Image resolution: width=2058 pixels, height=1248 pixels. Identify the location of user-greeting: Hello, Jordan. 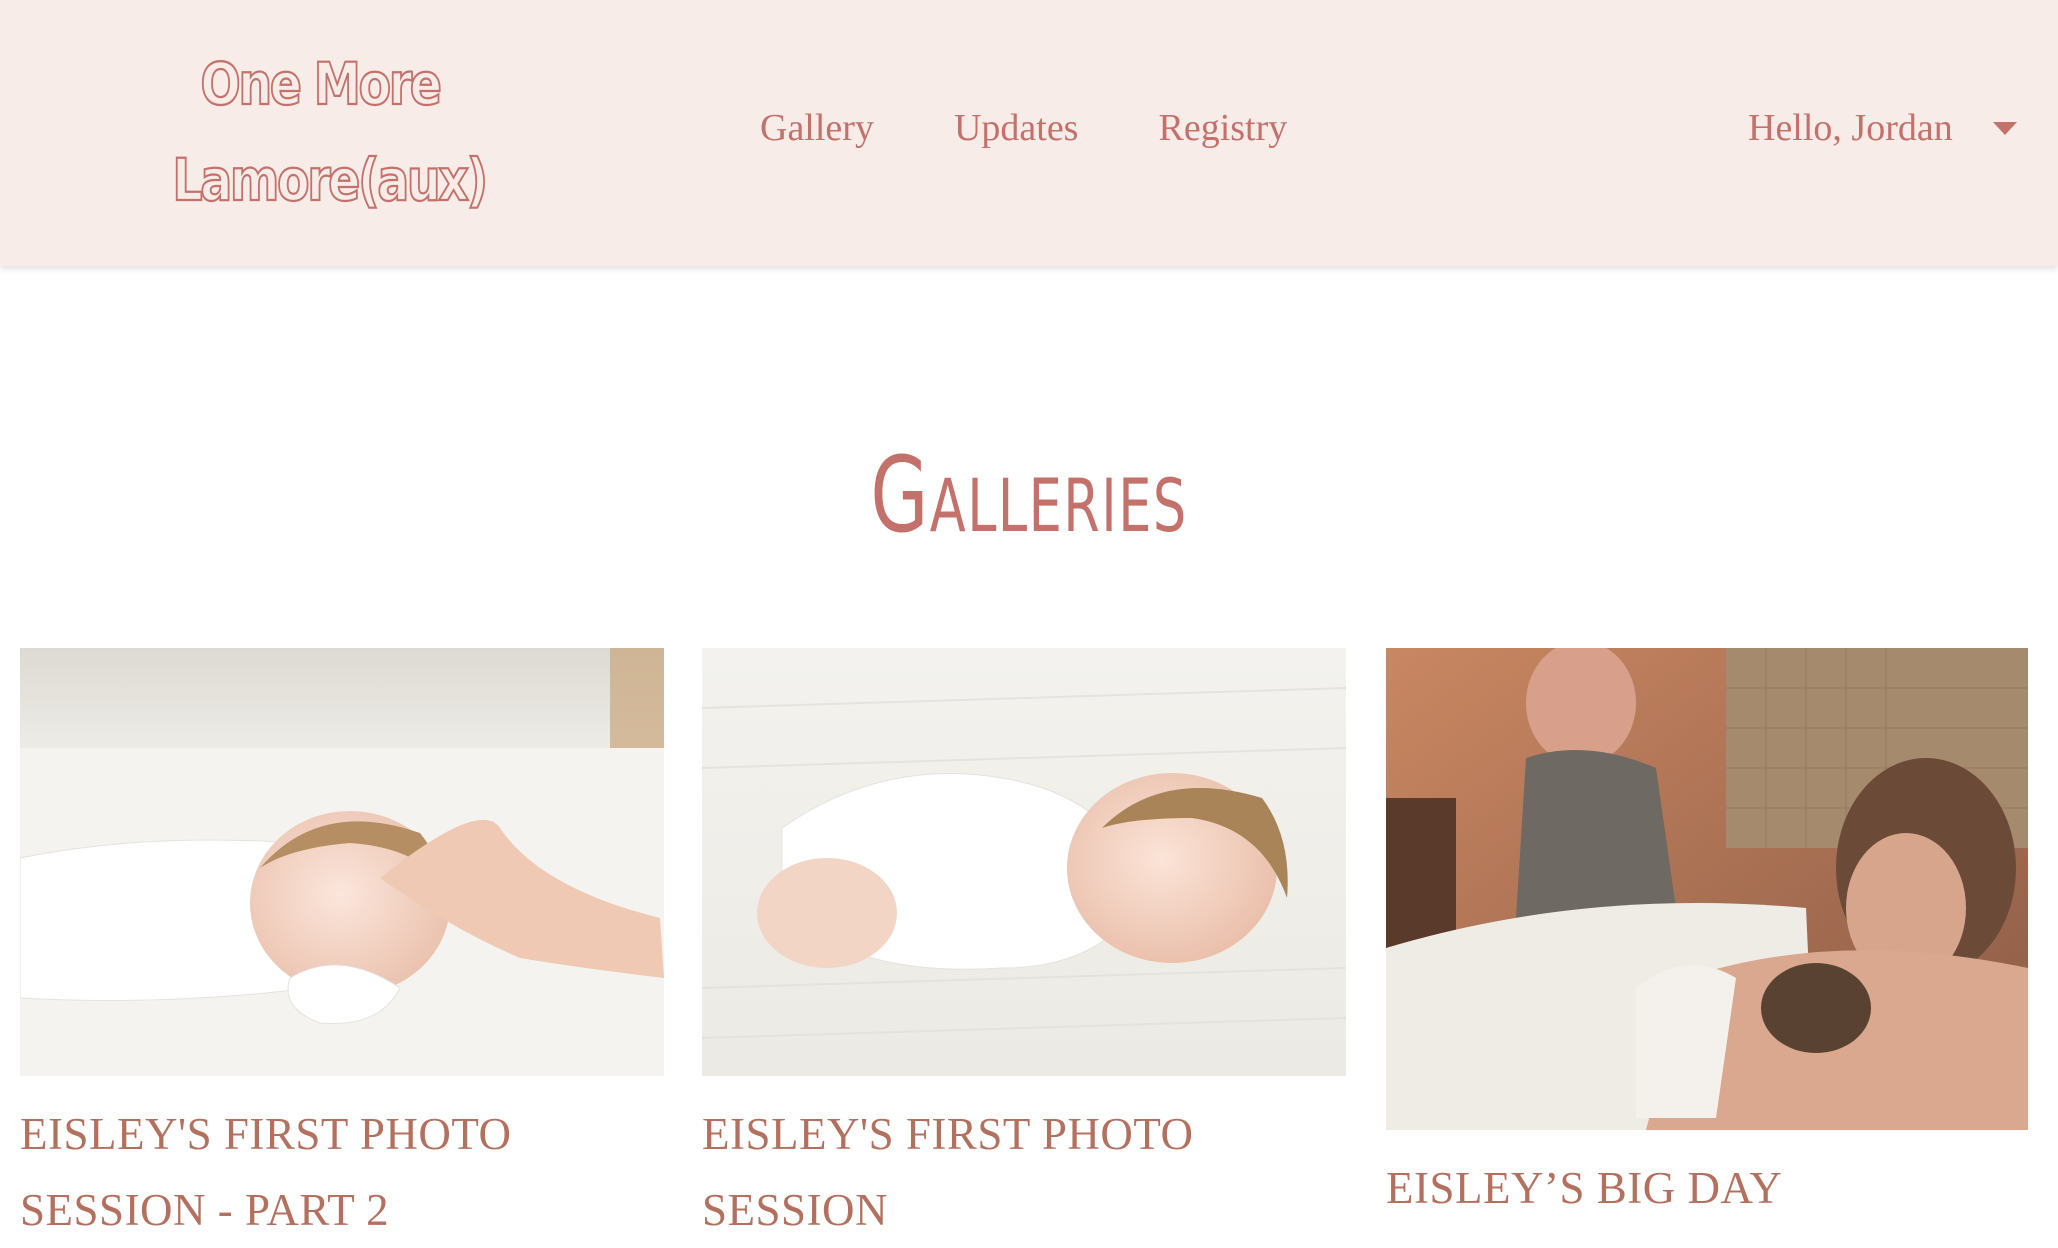
(1850, 128).